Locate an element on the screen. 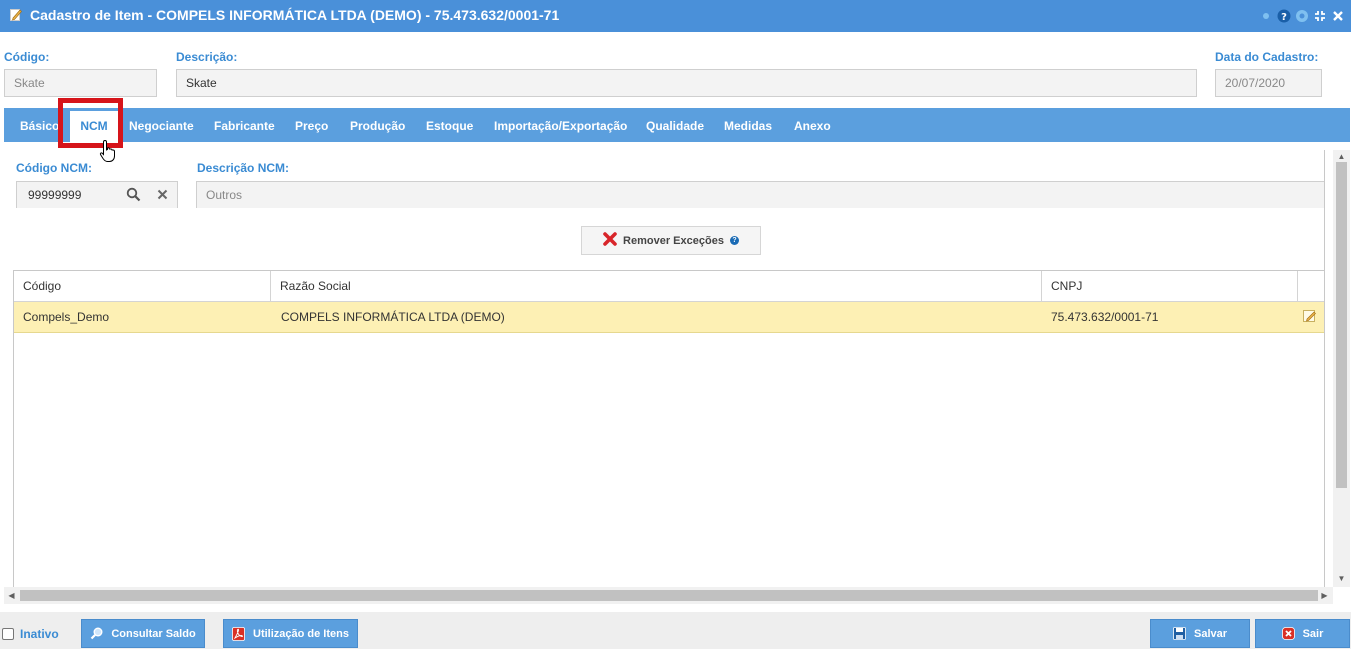  help-icon: ? is located at coordinates (1284, 16).